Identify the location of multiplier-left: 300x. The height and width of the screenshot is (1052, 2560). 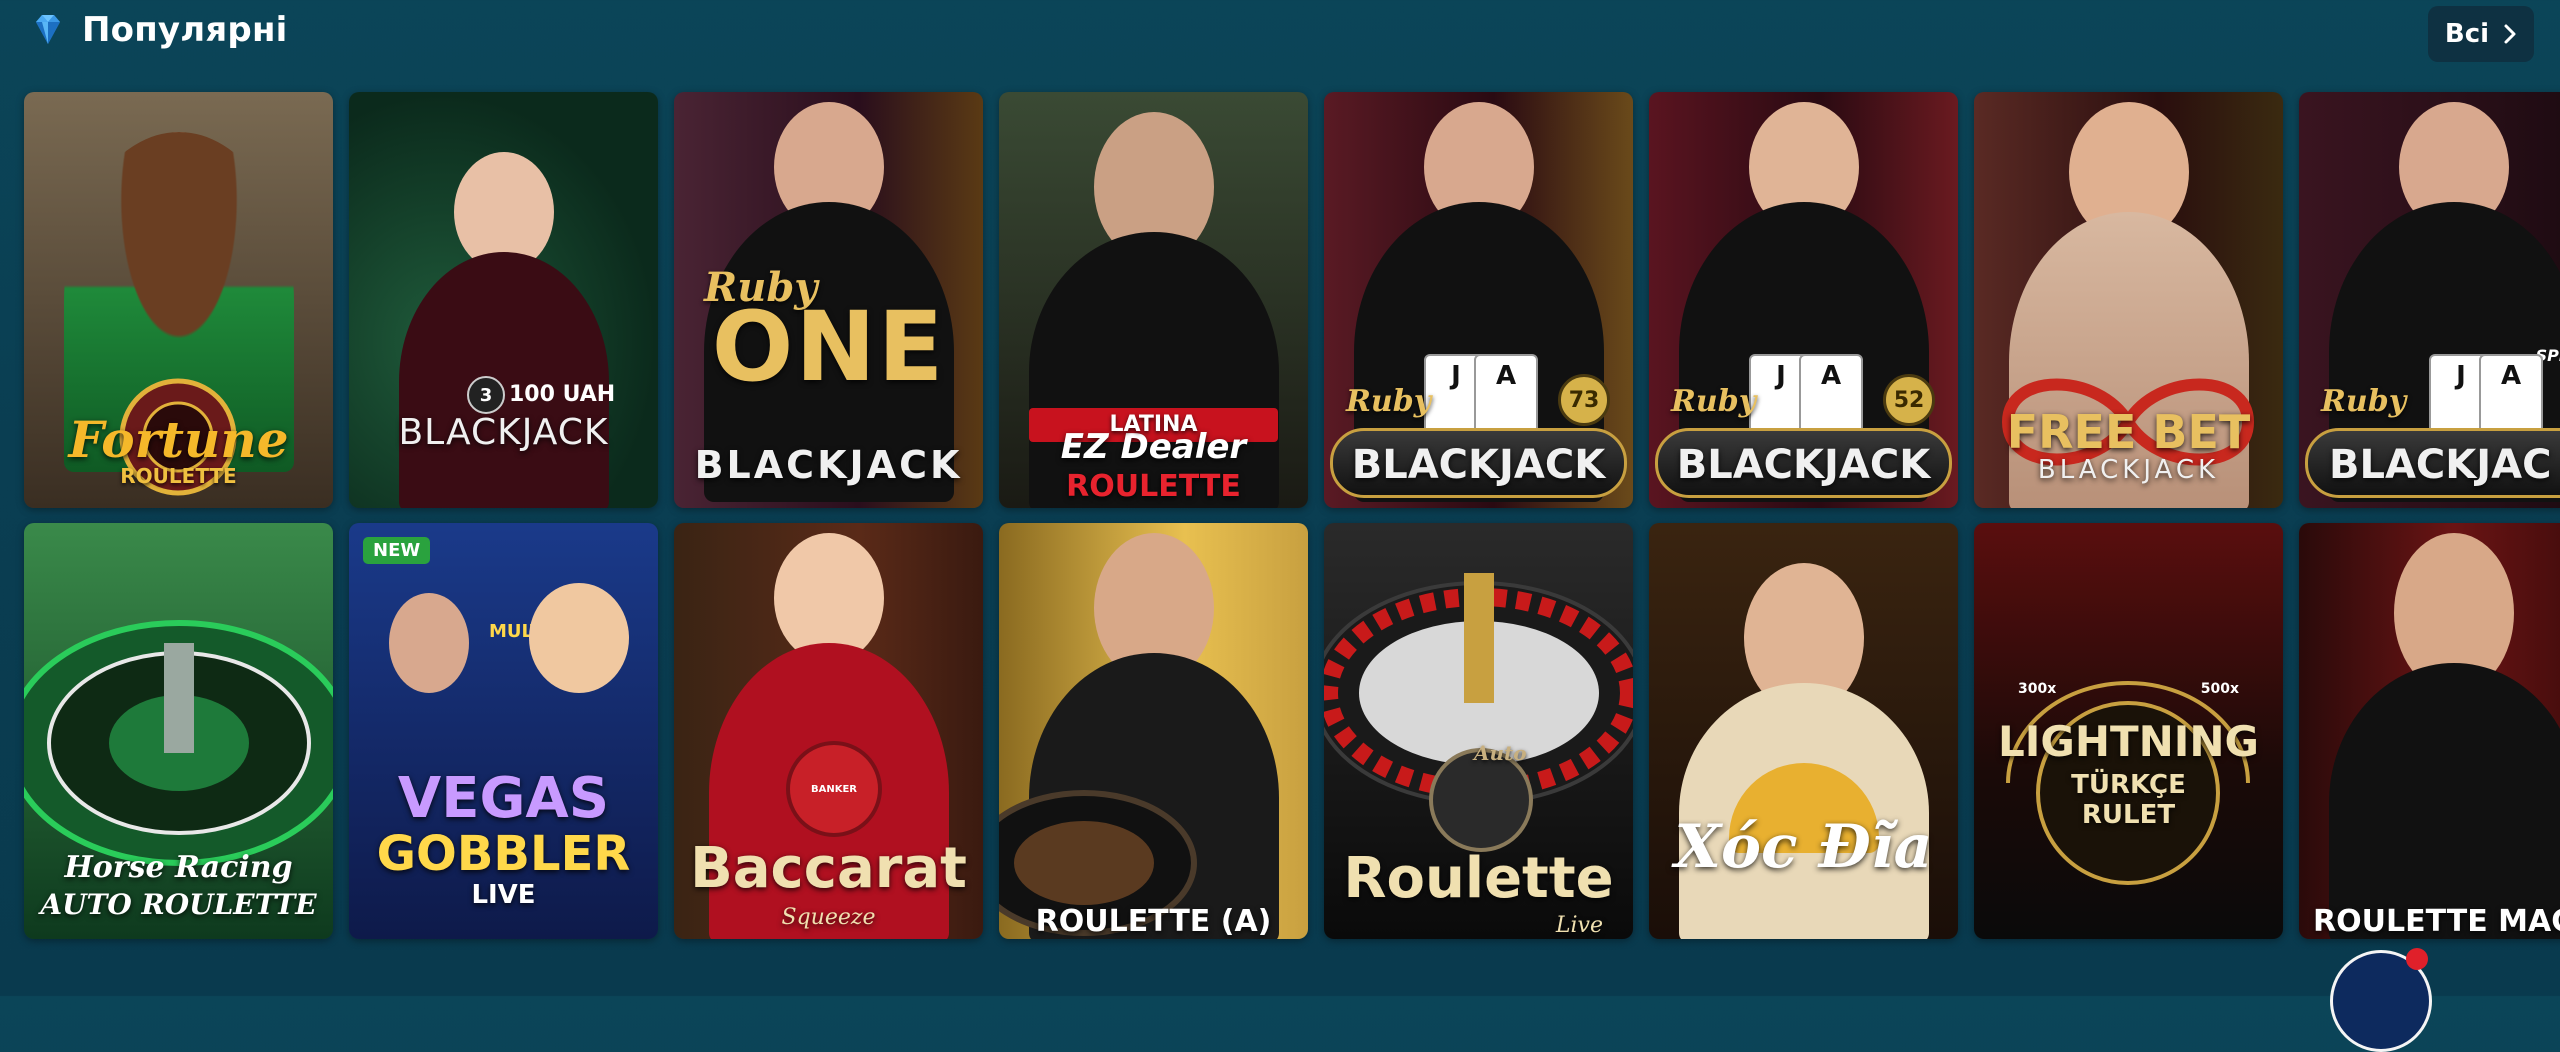
(2037, 689).